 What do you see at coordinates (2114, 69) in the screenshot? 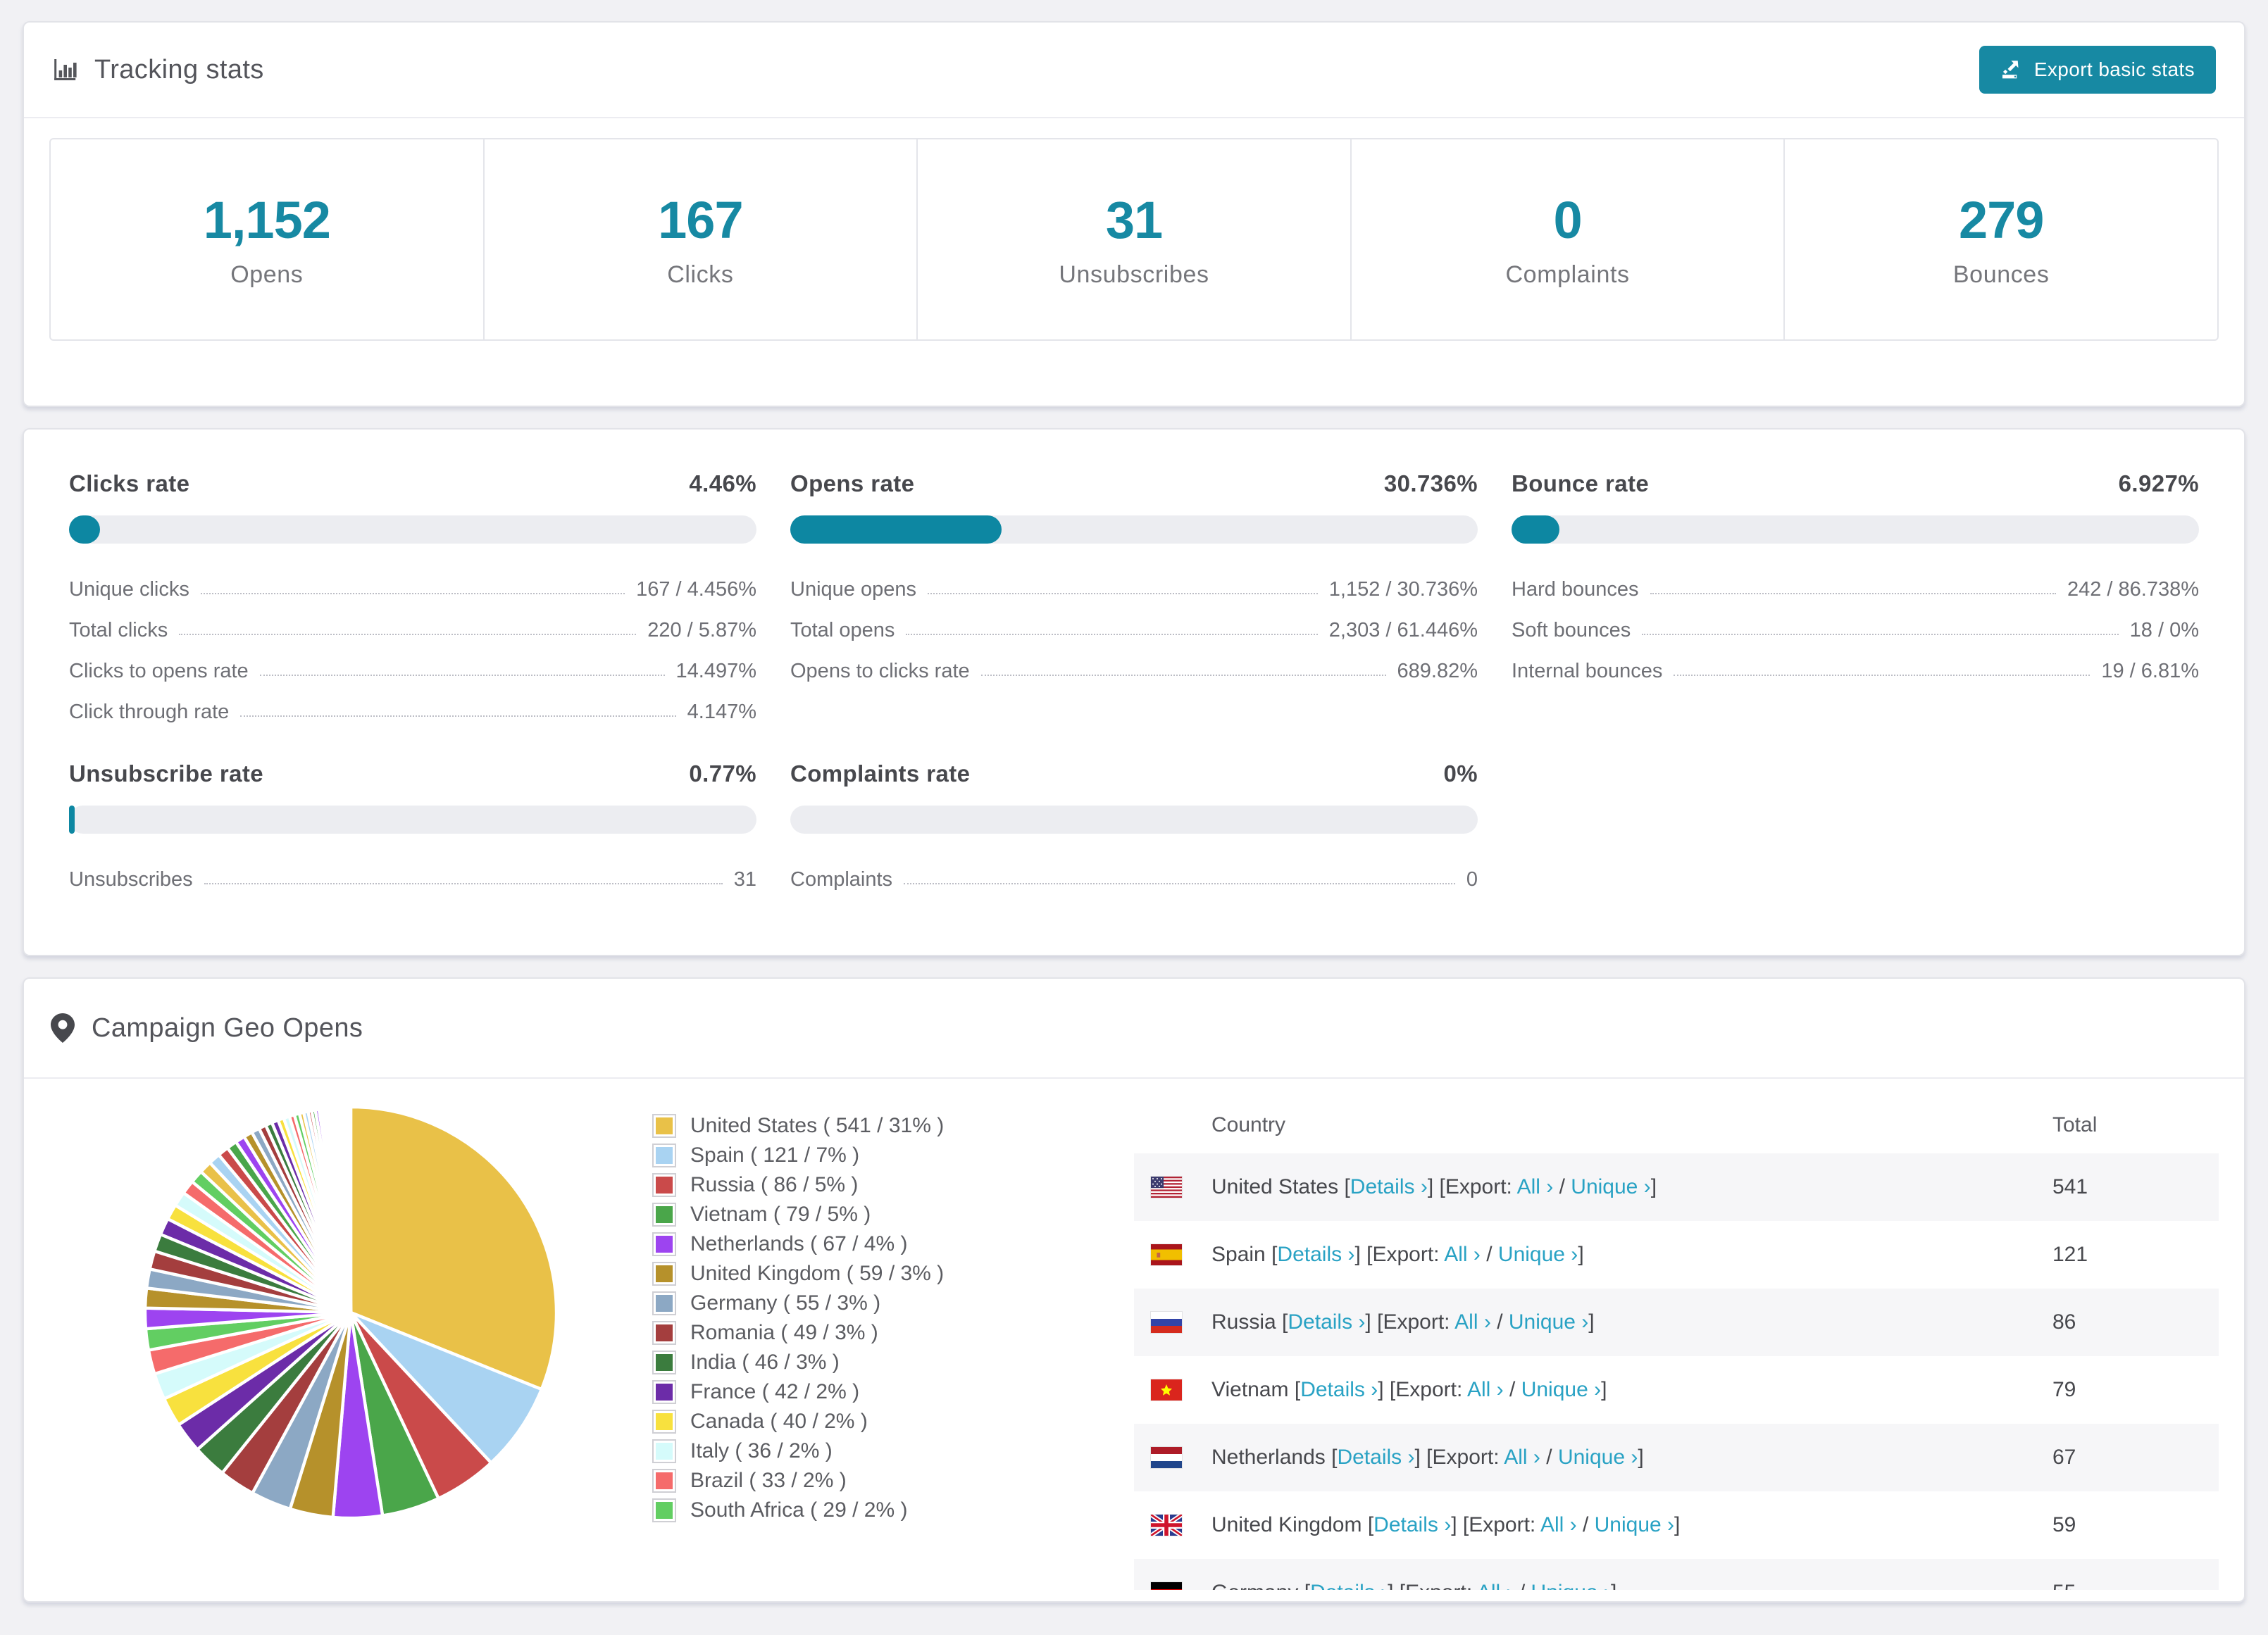
I see `export-button-label: Export basic stats` at bounding box center [2114, 69].